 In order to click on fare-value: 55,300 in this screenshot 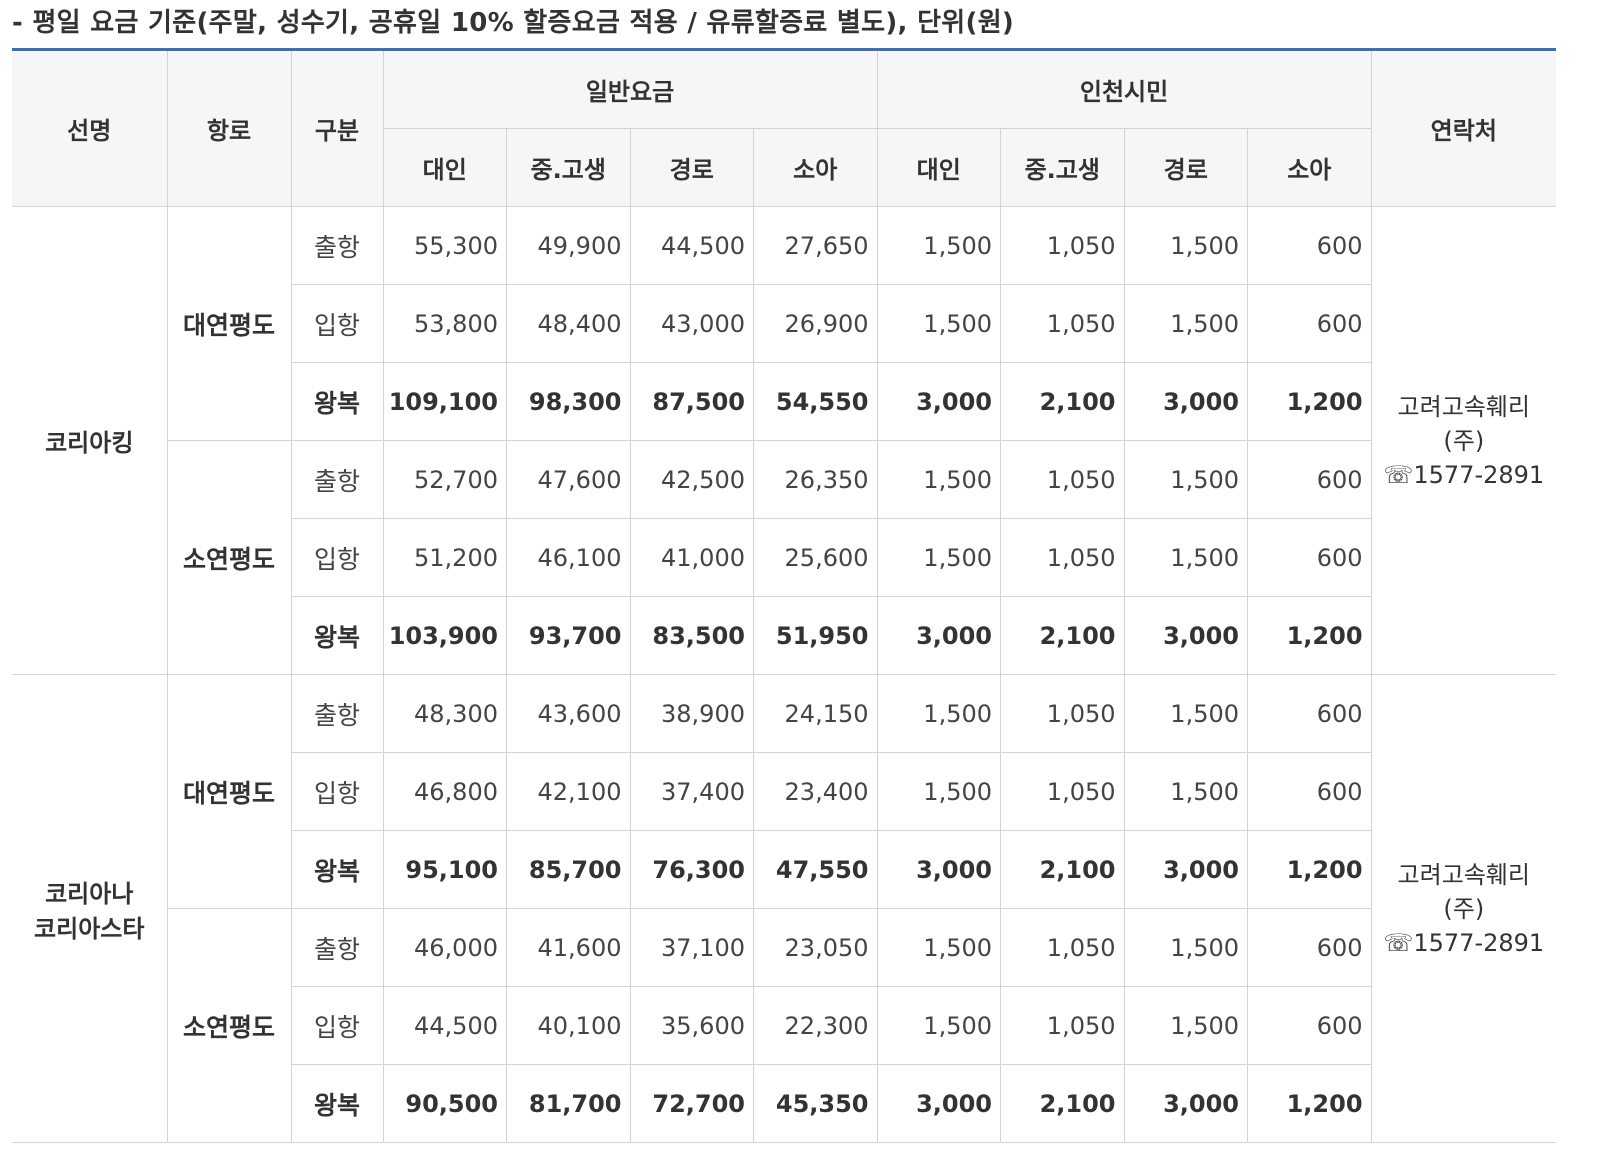, I will do `click(444, 245)`.